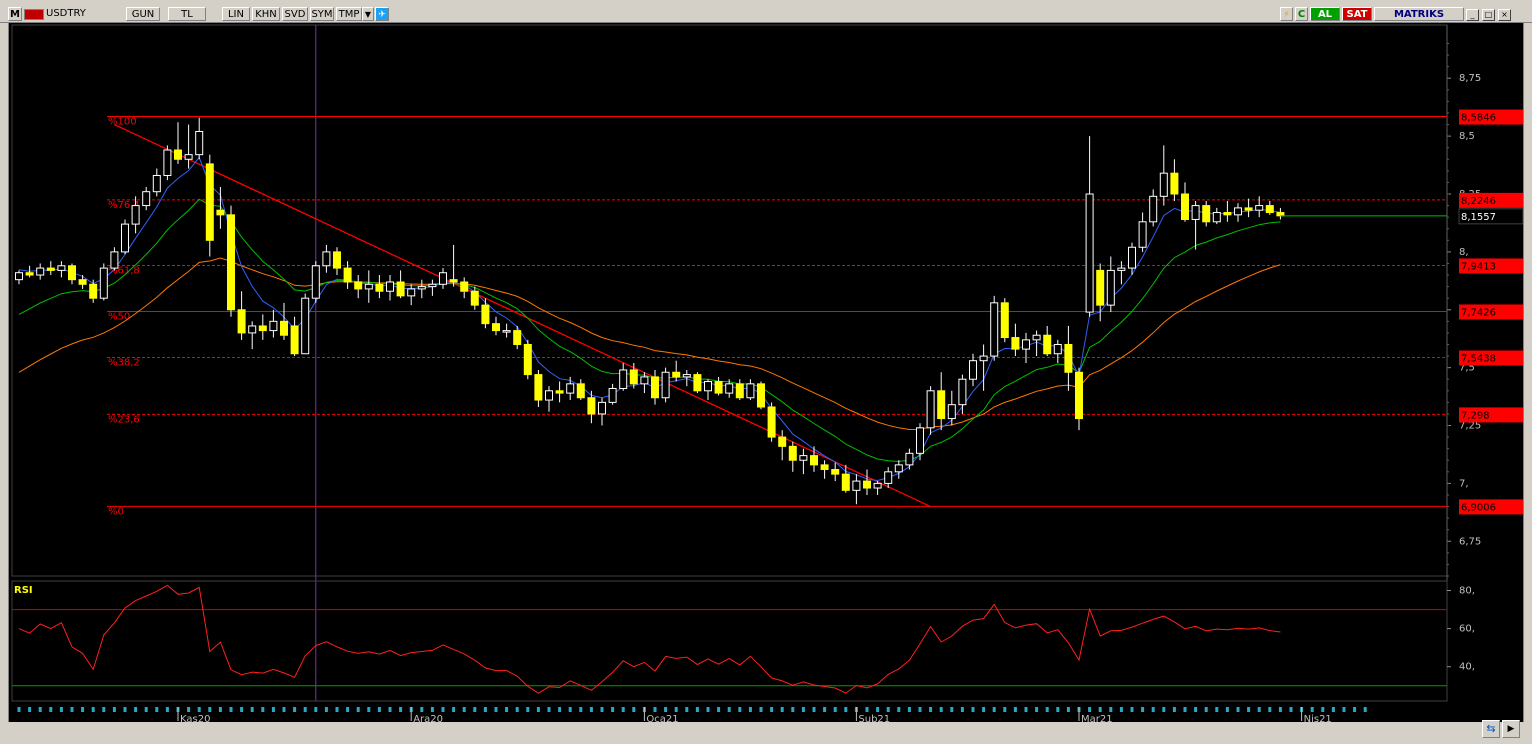  Describe the element at coordinates (1286, 14) in the screenshot. I see `lightning-icon: ⚡` at that location.